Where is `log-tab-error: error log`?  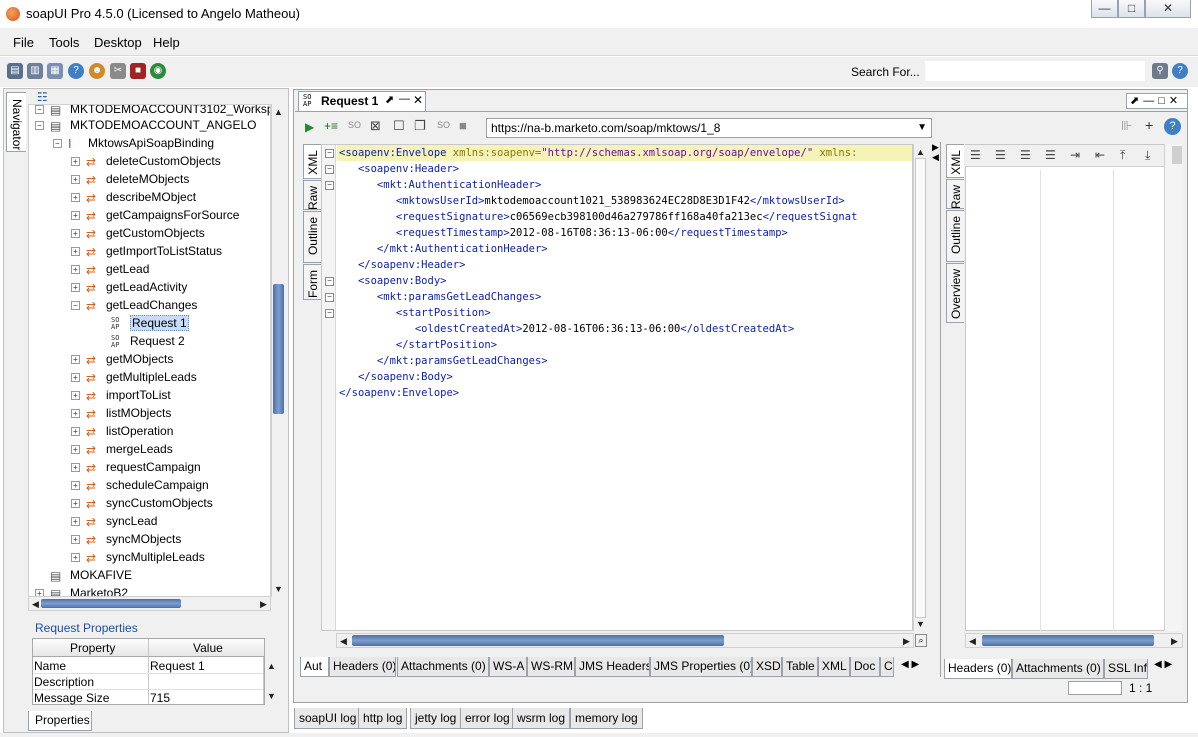 log-tab-error: error log is located at coordinates (487, 718).